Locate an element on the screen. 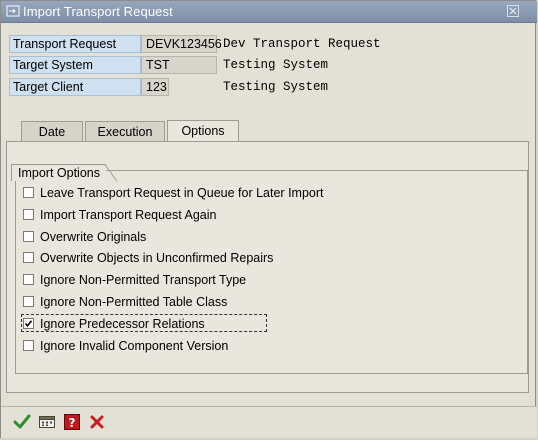 This screenshot has height=440, width=538. tab-options: Options is located at coordinates (203, 131).